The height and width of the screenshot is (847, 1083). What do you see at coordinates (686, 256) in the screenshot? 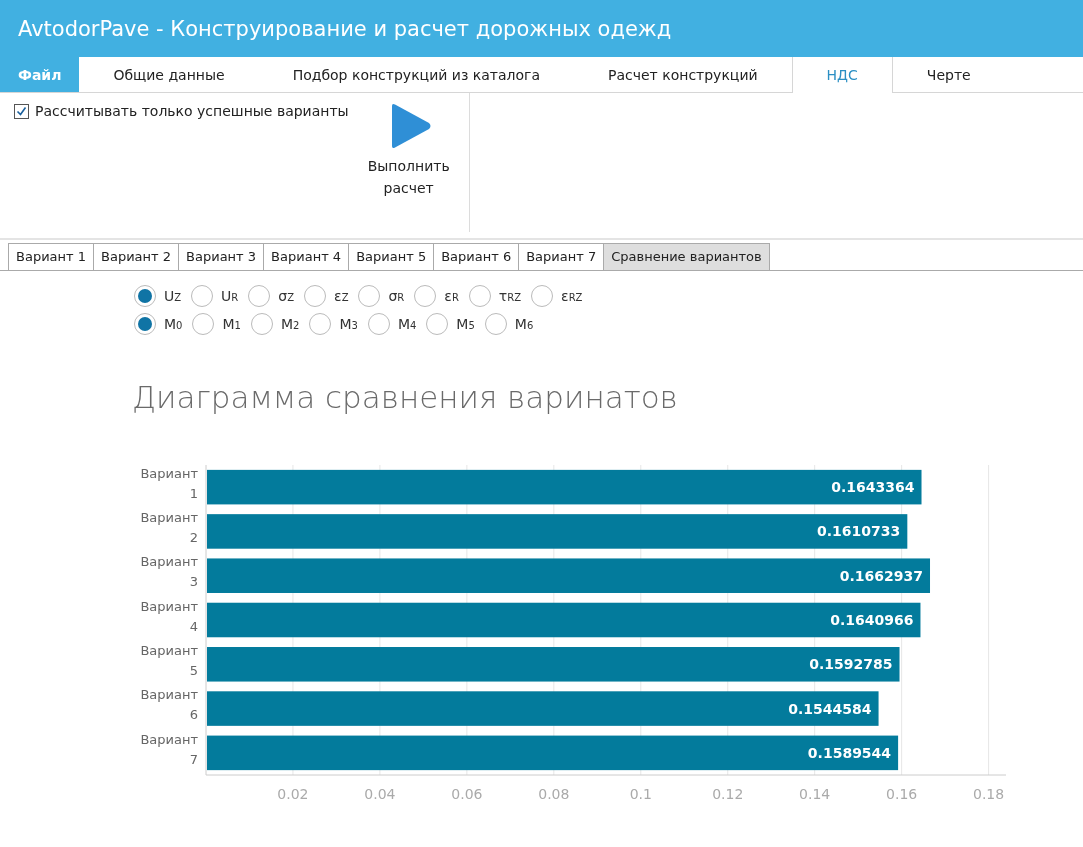
I see `variant-tab: Сравнение вариантов` at bounding box center [686, 256].